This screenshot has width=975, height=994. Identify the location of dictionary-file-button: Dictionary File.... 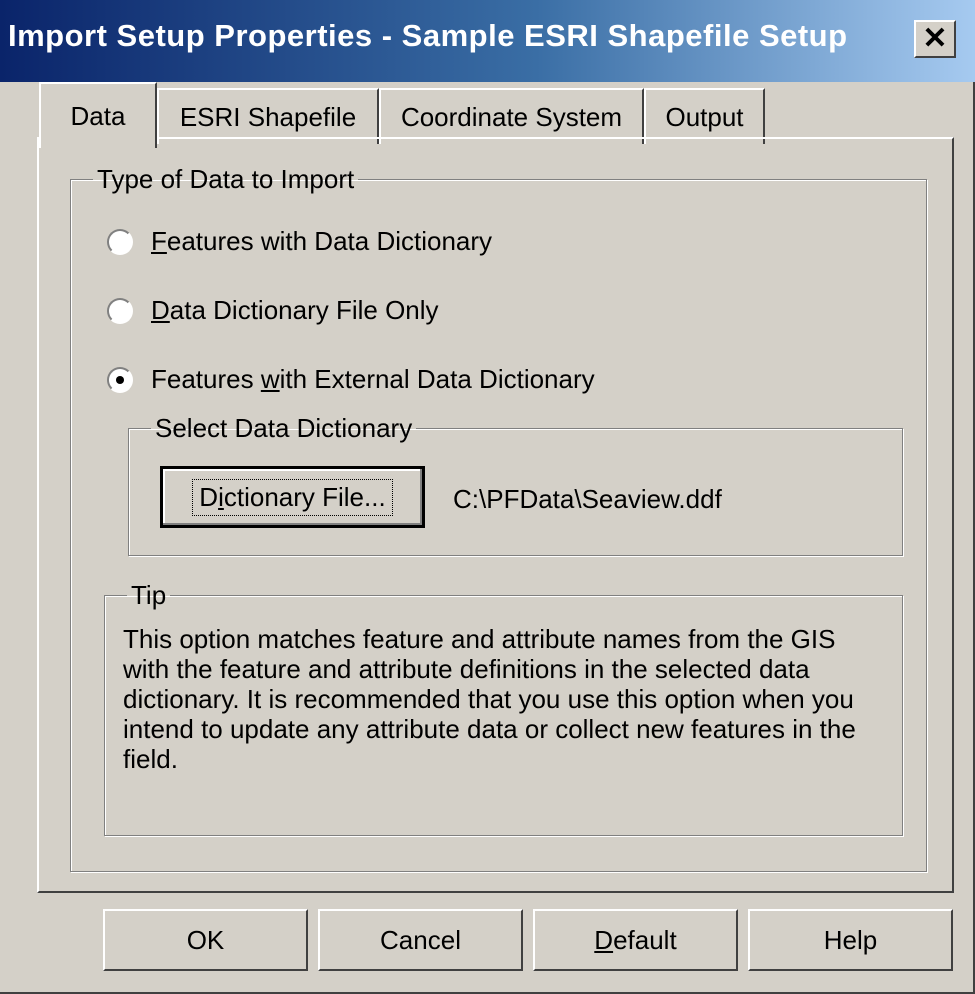
(292, 497).